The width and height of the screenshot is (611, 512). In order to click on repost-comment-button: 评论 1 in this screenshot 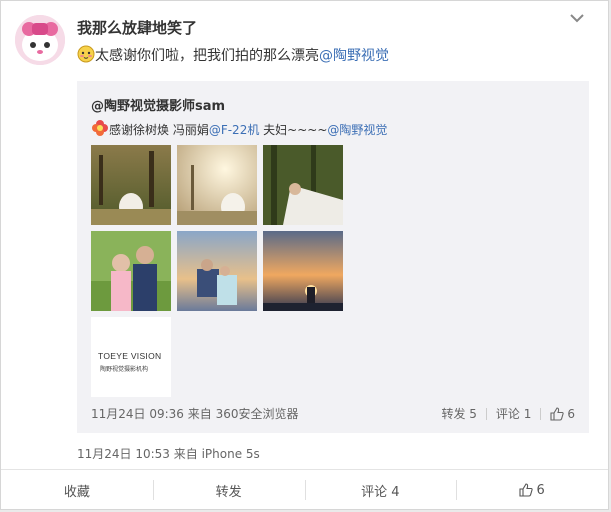, I will do `click(513, 413)`.